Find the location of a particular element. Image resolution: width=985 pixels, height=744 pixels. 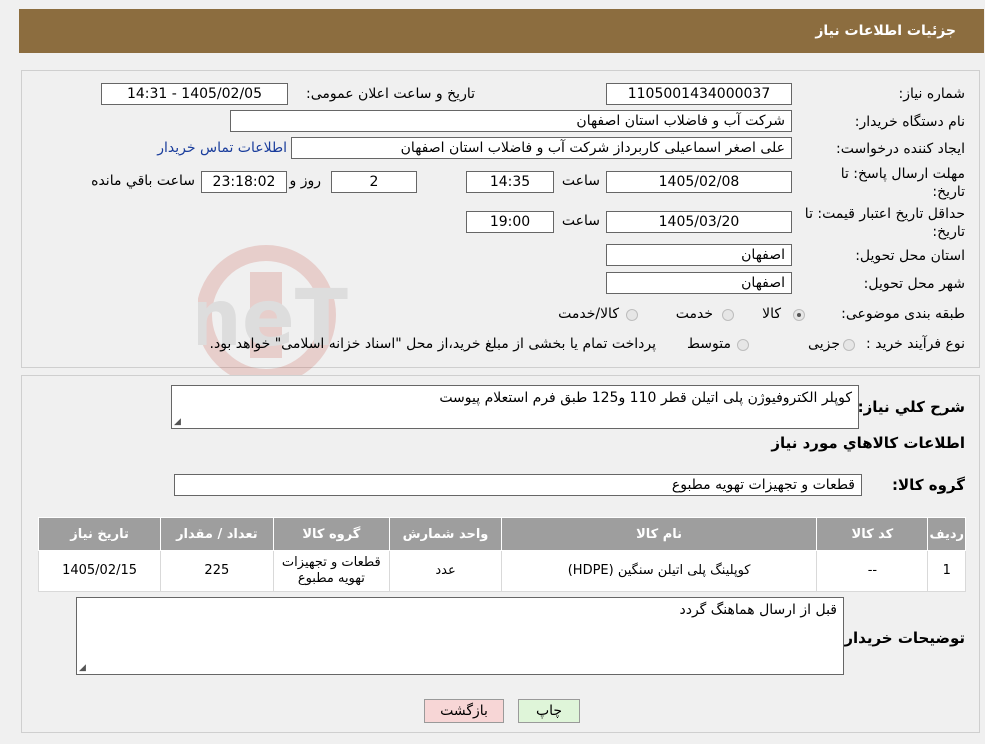

category-option-goods: کالا is located at coordinates (771, 314).